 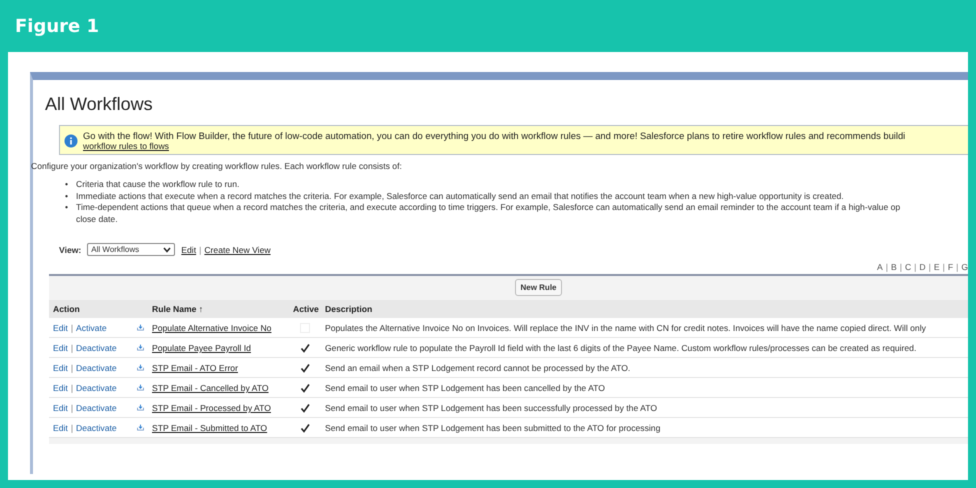 What do you see at coordinates (893, 267) in the screenshot?
I see `letter-filter: B` at bounding box center [893, 267].